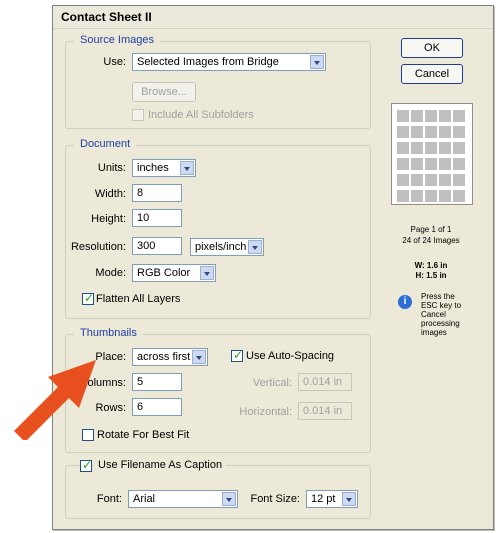 The image size is (500, 533). I want to click on font-select-value: Arial, so click(144, 499).